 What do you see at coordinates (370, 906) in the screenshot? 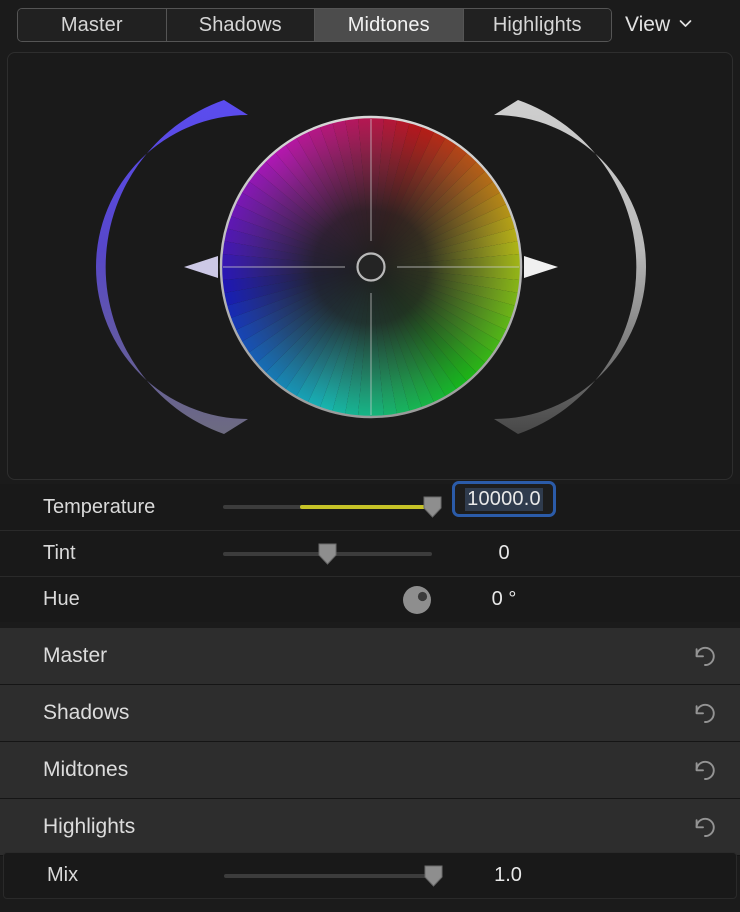
I see `panel-footer` at bounding box center [370, 906].